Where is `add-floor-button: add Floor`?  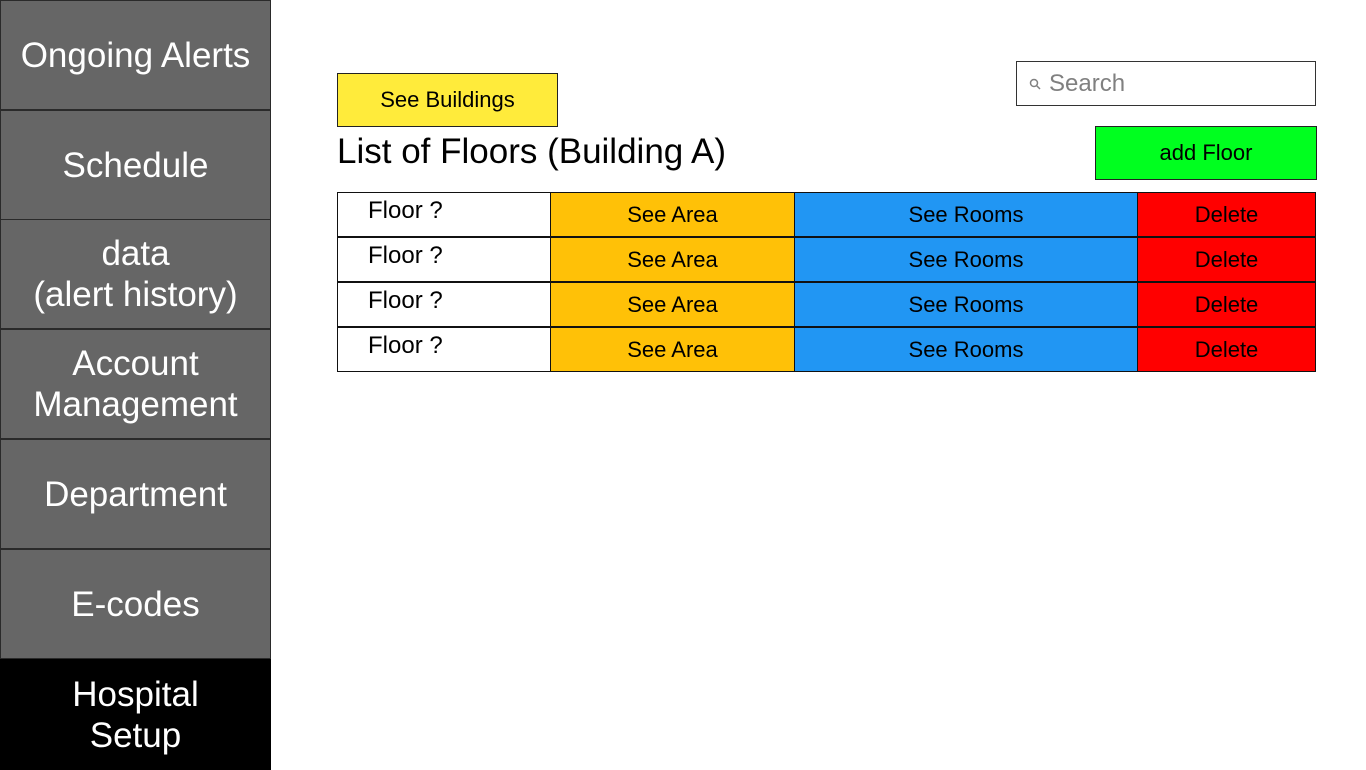 add-floor-button: add Floor is located at coordinates (1206, 153).